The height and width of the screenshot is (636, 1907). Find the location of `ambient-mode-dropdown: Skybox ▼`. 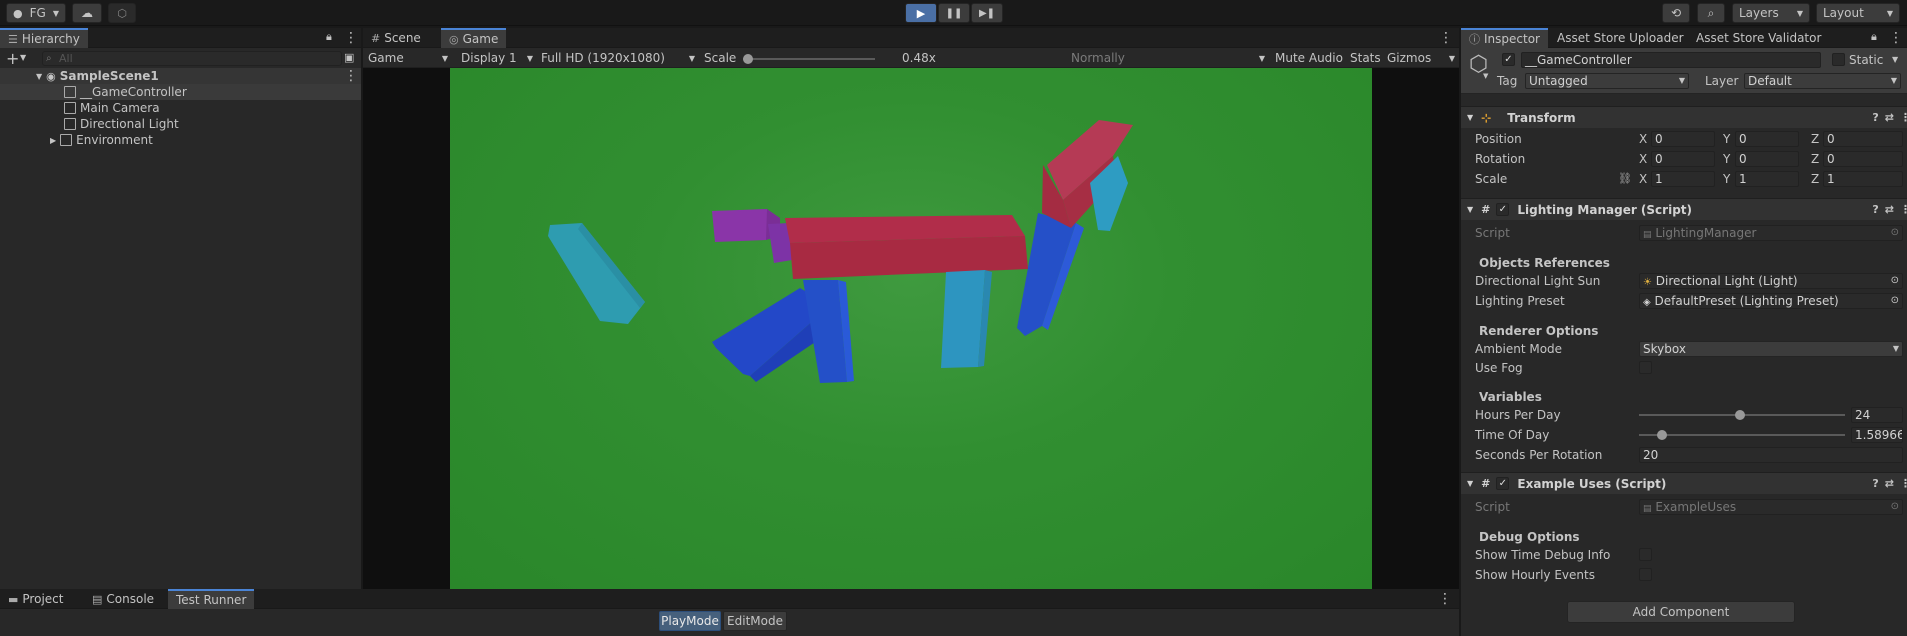

ambient-mode-dropdown: Skybox ▼ is located at coordinates (1771, 349).